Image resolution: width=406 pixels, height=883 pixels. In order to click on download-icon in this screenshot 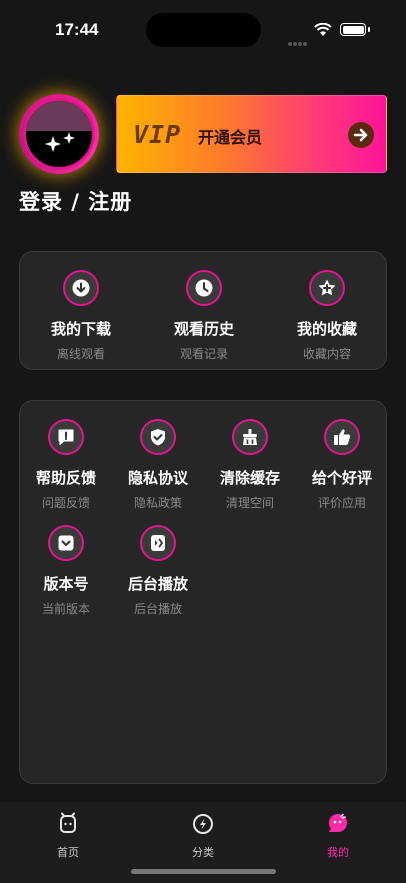, I will do `click(81, 288)`.